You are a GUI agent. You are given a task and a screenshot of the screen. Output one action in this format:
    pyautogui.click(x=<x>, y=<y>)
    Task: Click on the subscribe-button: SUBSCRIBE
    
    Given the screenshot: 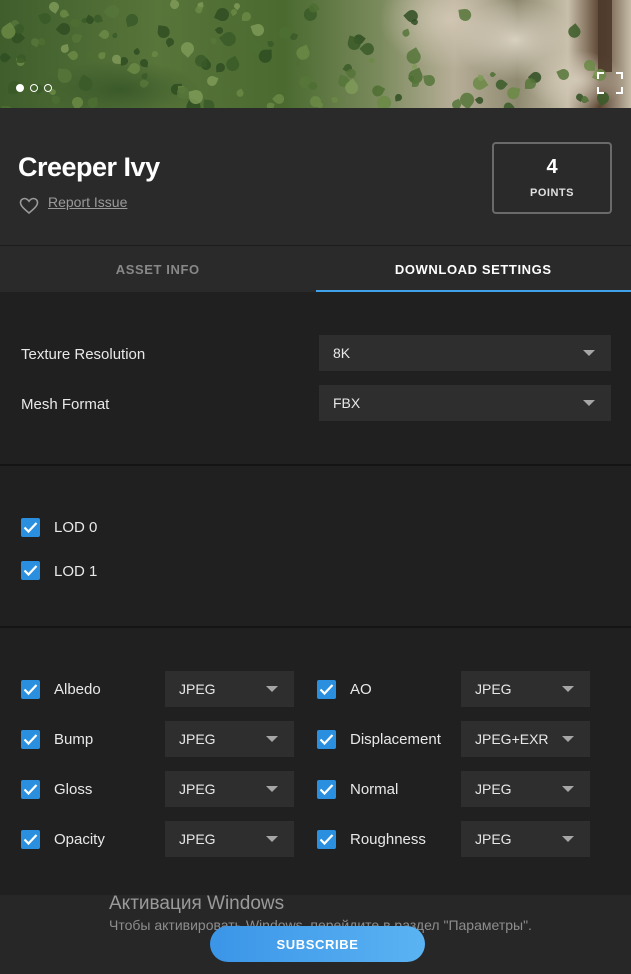 What is the action you would take?
    pyautogui.click(x=317, y=944)
    